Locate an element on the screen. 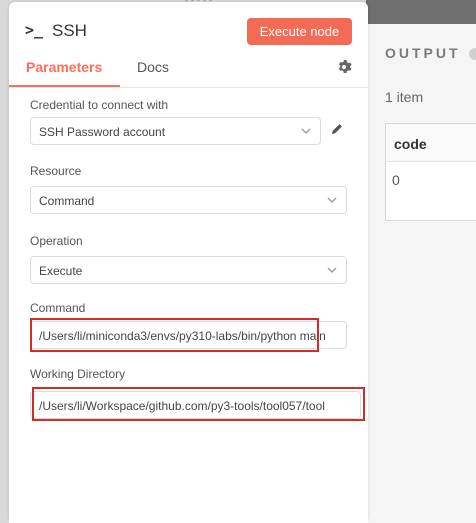 The width and height of the screenshot is (476, 523). operation-select: Execute is located at coordinates (188, 270).